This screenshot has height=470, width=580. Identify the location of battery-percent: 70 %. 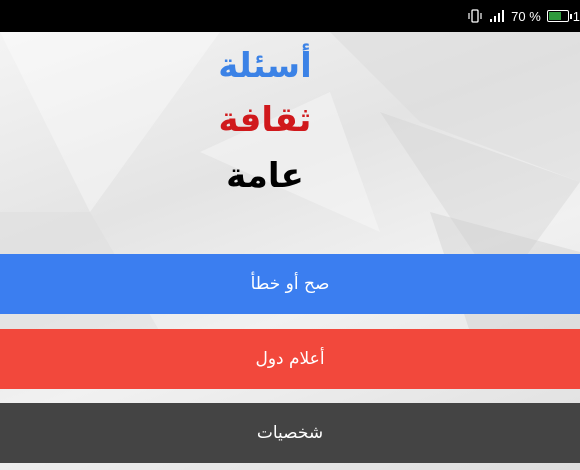
(526, 16).